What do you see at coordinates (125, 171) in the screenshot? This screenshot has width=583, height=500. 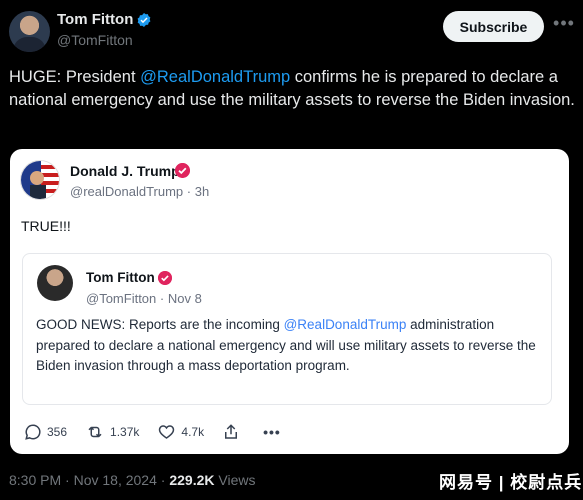 I see `embedded-post-author-name: Donald J. Trump` at bounding box center [125, 171].